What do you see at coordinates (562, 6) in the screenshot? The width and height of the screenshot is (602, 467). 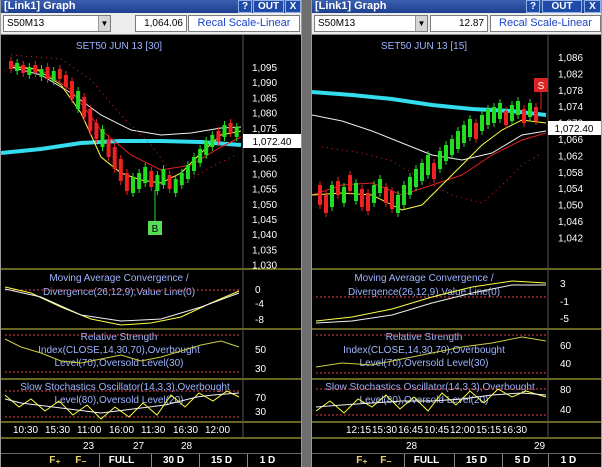 I see `right-out-button: OUT` at bounding box center [562, 6].